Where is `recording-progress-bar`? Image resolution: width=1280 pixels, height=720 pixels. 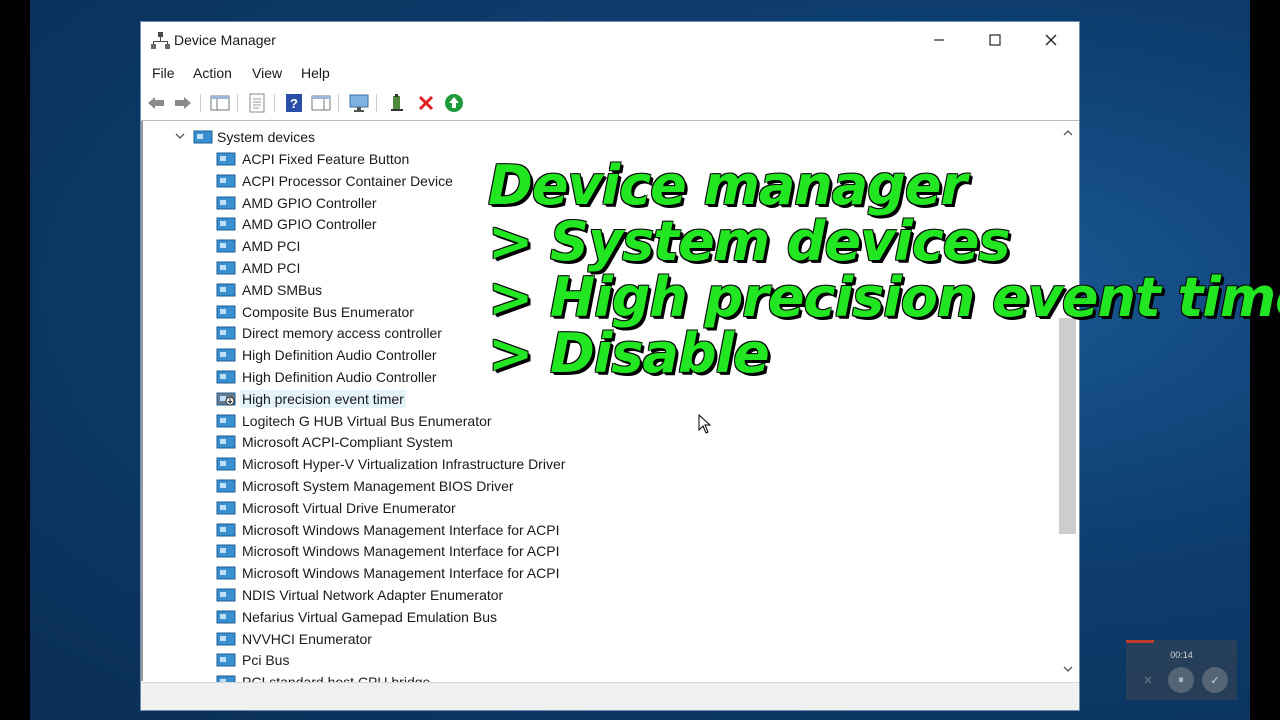 recording-progress-bar is located at coordinates (1140, 641).